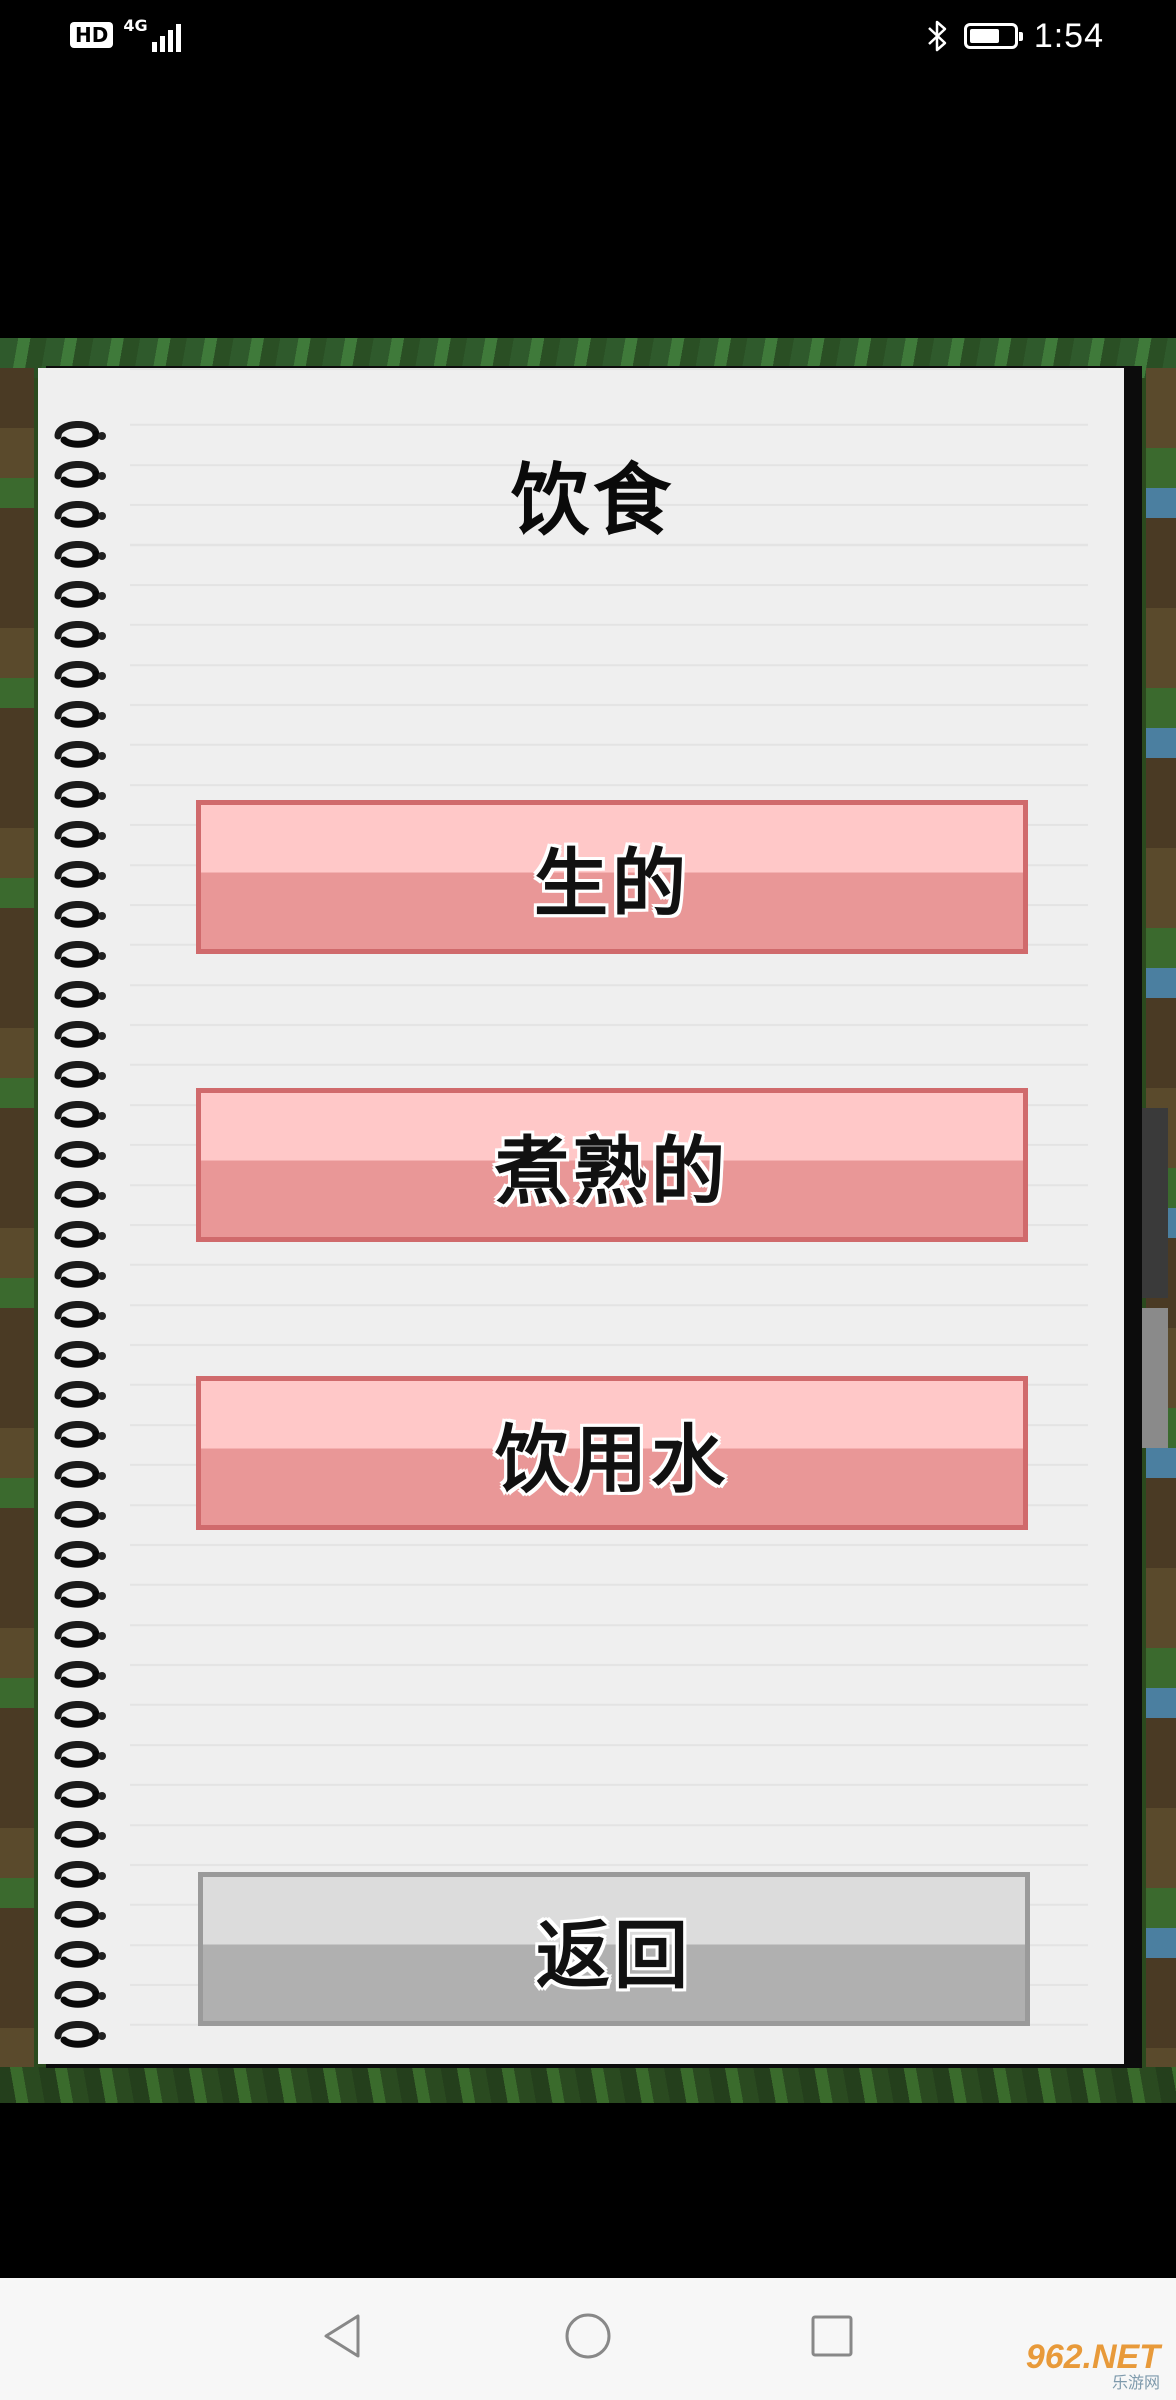 This screenshot has height=2400, width=1176. Describe the element at coordinates (1068, 35) in the screenshot. I see `clock: 1:54` at that location.